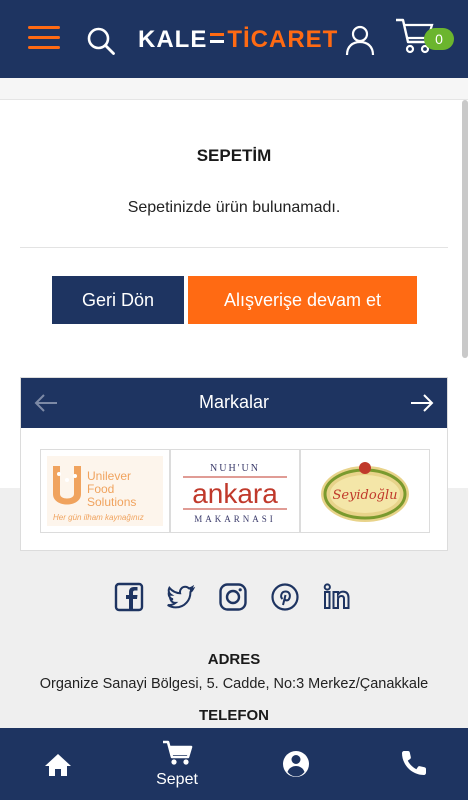 This screenshot has width=468, height=800. I want to click on home-icon, so click(58, 765).